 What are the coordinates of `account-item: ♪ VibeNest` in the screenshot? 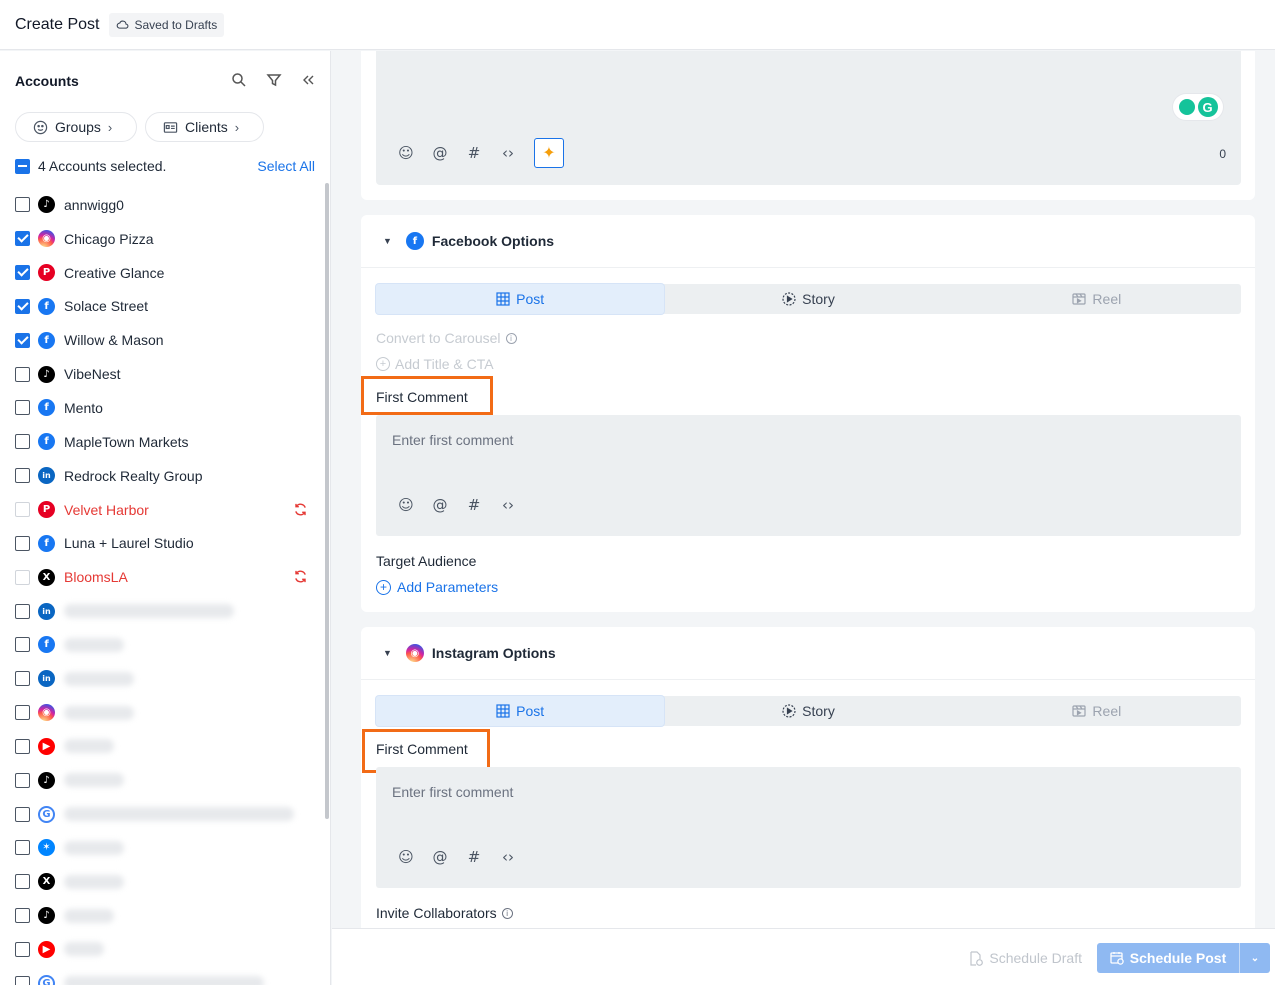 It's located at (165, 374).